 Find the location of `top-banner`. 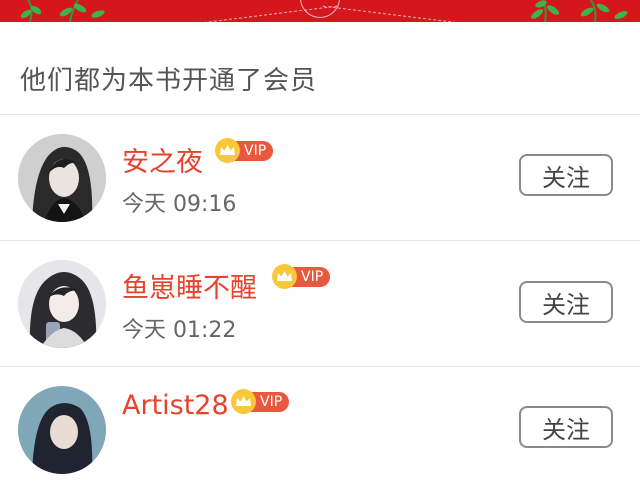

top-banner is located at coordinates (320, 11).